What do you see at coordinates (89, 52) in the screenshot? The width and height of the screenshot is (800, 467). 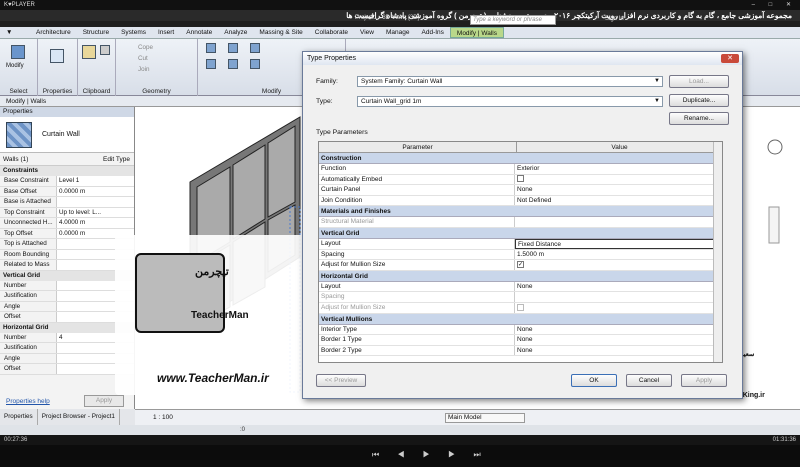 I see `paste-icon` at bounding box center [89, 52].